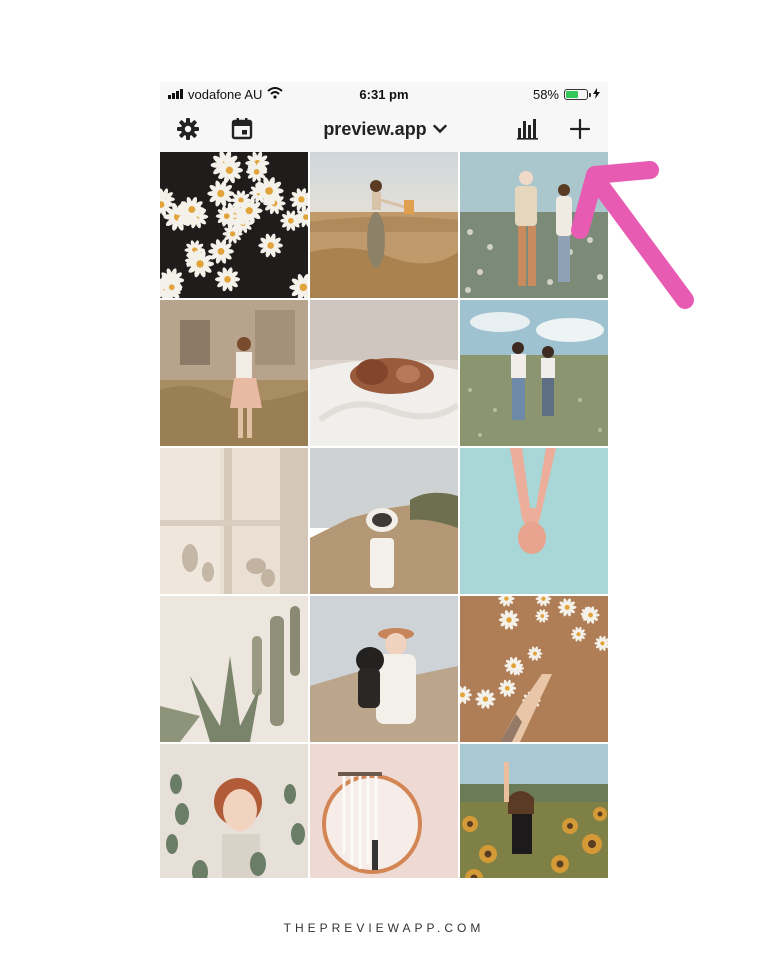 The width and height of the screenshot is (768, 960). I want to click on account-title: preview.app, so click(375, 128).